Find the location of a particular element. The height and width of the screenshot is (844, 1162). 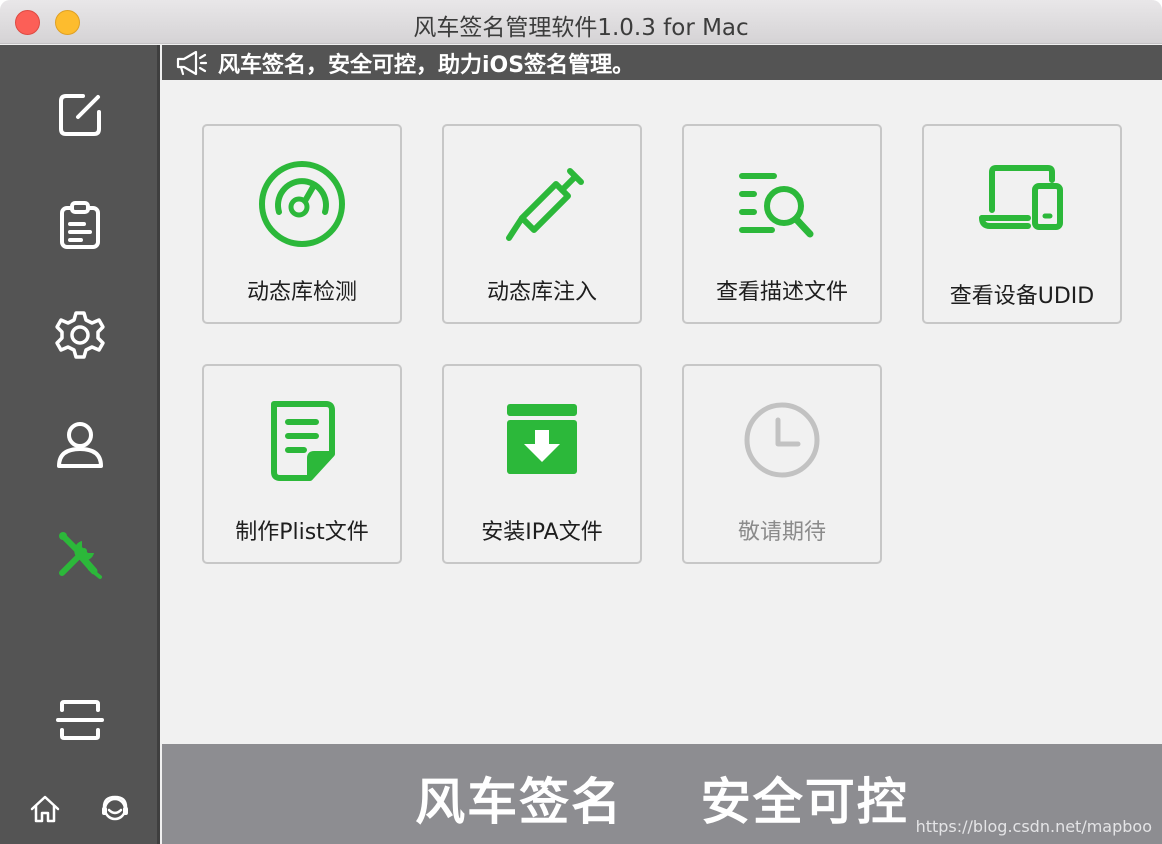

sidebar-item-edit is located at coordinates (80, 115).